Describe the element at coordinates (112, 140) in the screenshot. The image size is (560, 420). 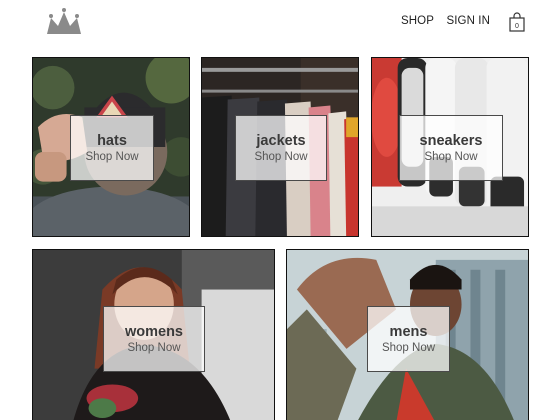
I see `category-title: hats` at that location.